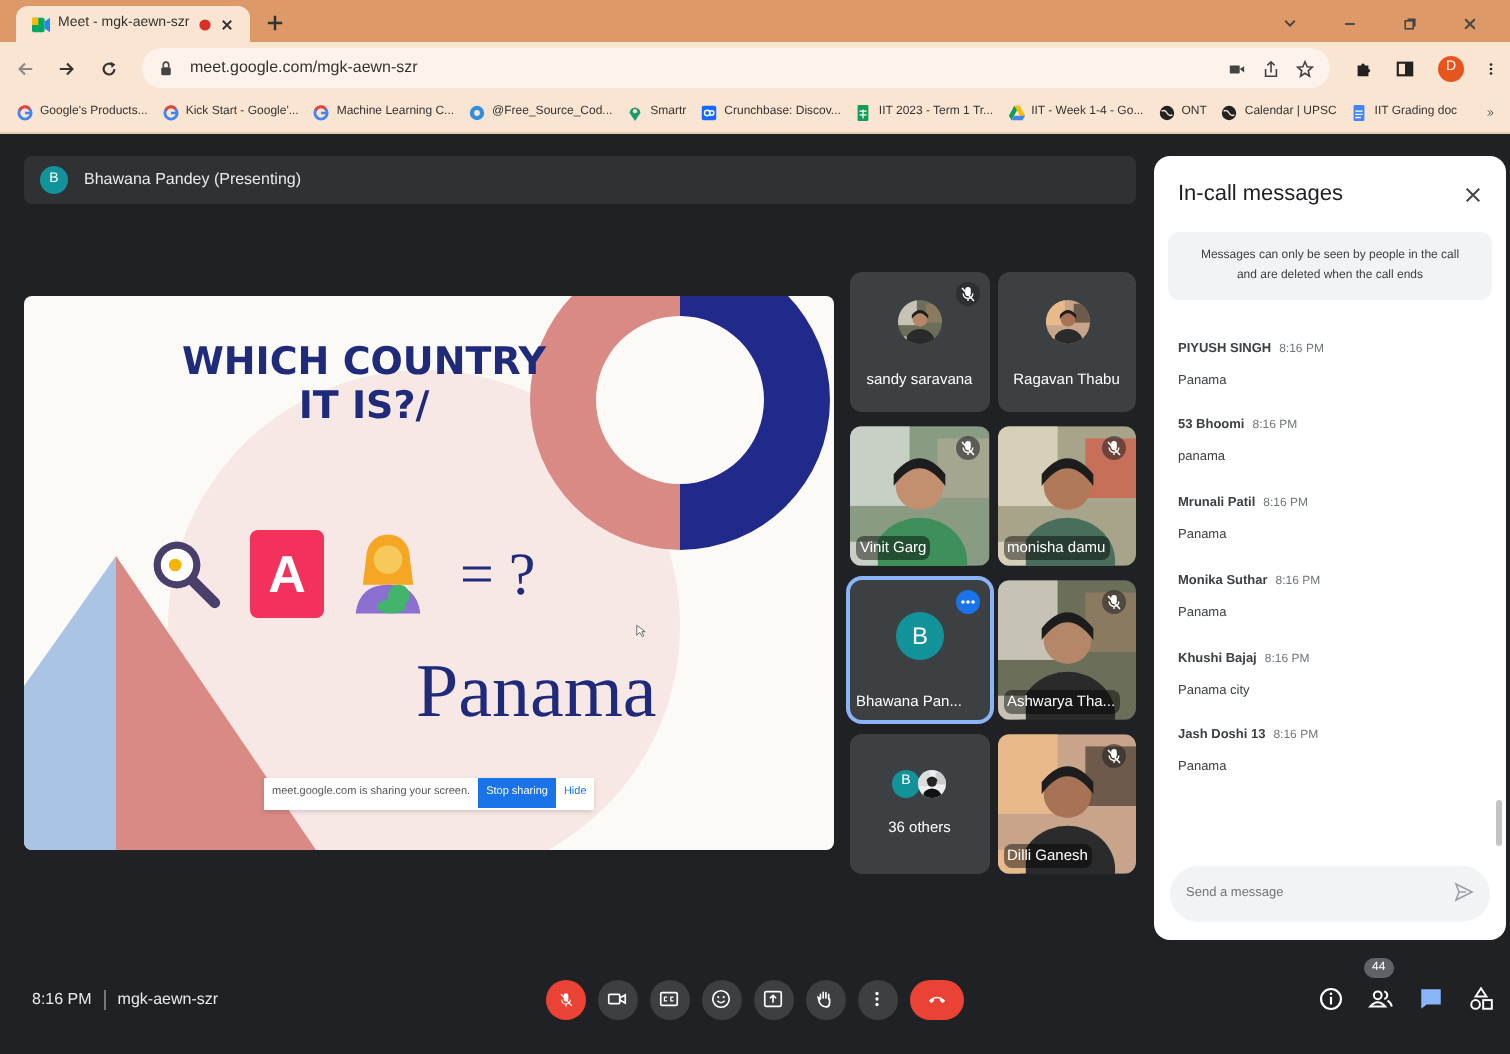 The width and height of the screenshot is (1510, 1054). What do you see at coordinates (1430, 999) in the screenshot?
I see `chat-icon` at bounding box center [1430, 999].